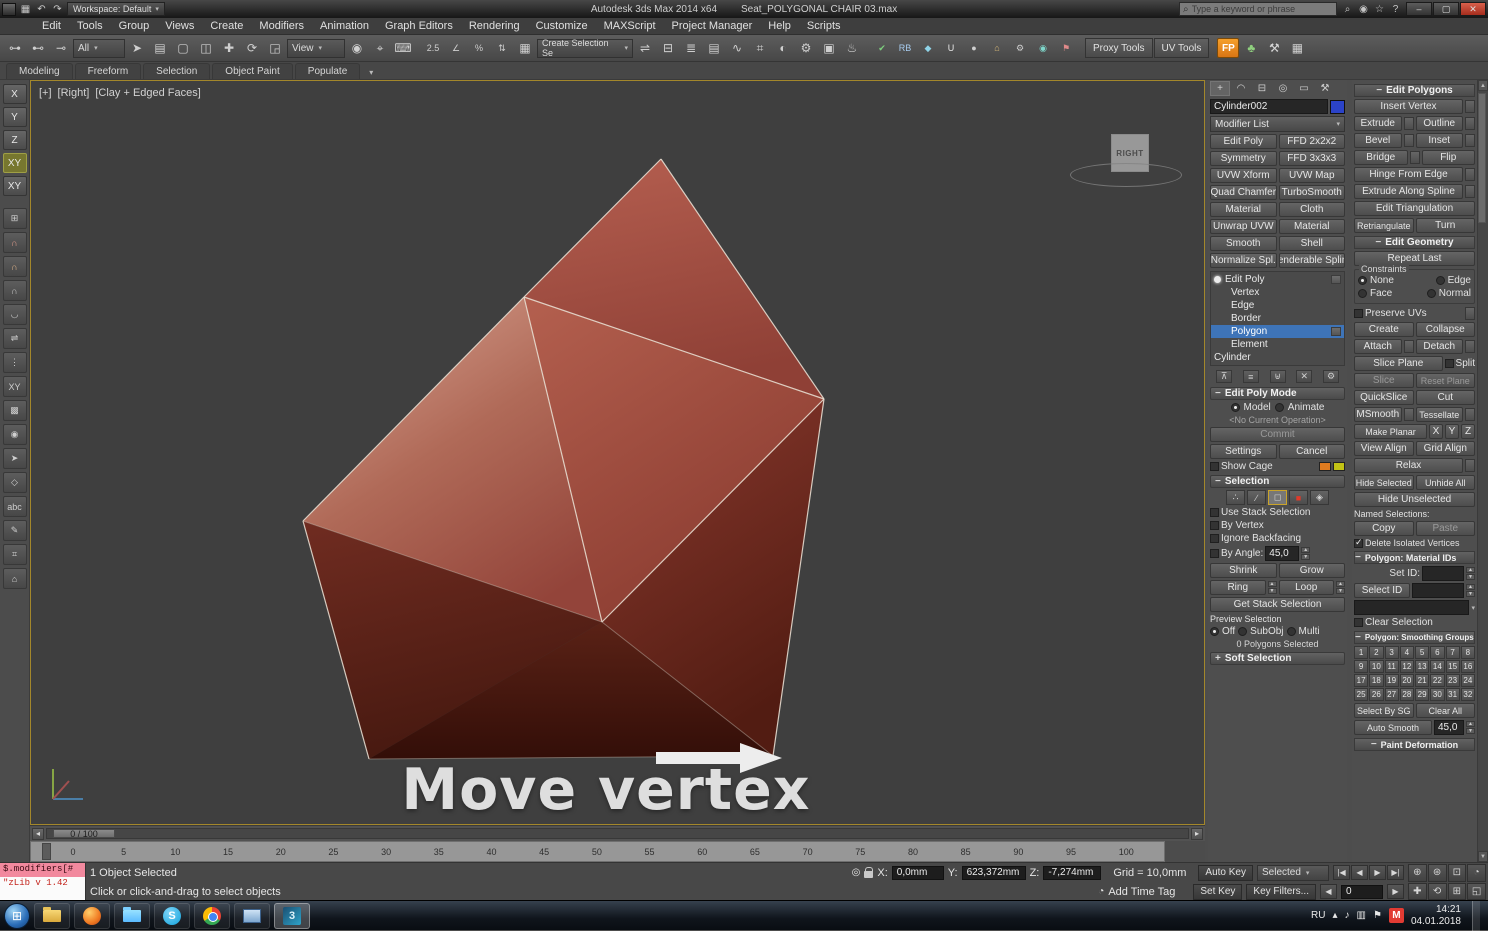  Describe the element at coordinates (1483, 856) in the screenshot. I see `scroll-down-icon: ▼` at that location.